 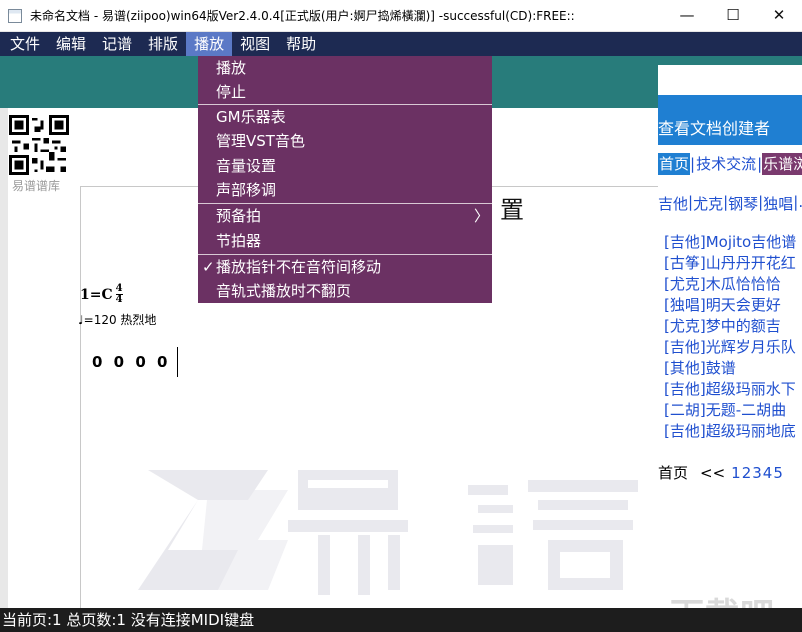 What do you see at coordinates (117, 319) in the screenshot?
I see `tempo-marking: ♩=120 热烈地` at bounding box center [117, 319].